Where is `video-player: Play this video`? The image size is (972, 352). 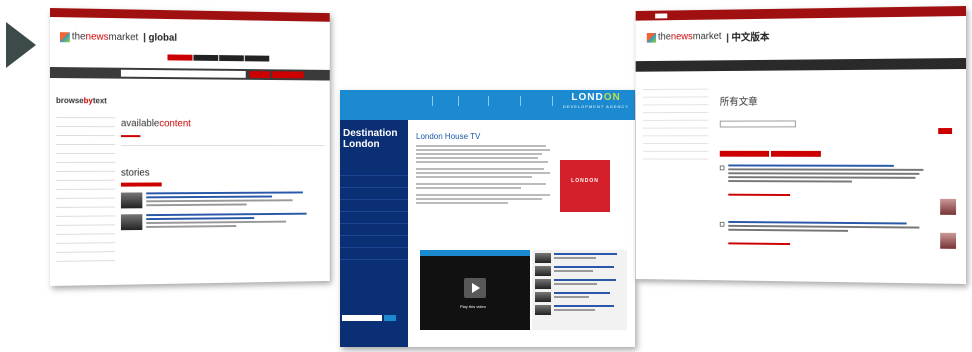
video-player: Play this video is located at coordinates (475, 290).